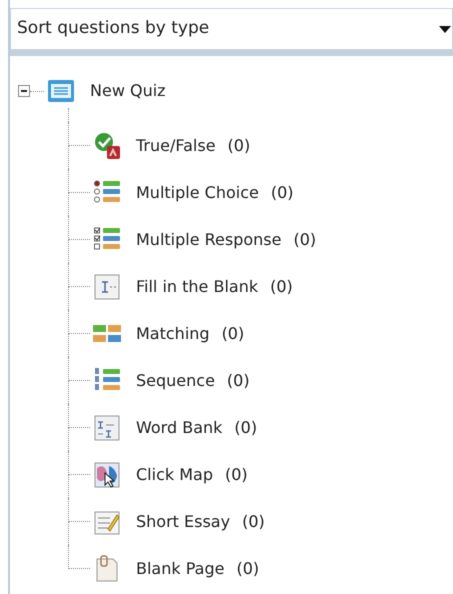  I want to click on tree-item: Blank Page, so click(180, 568).